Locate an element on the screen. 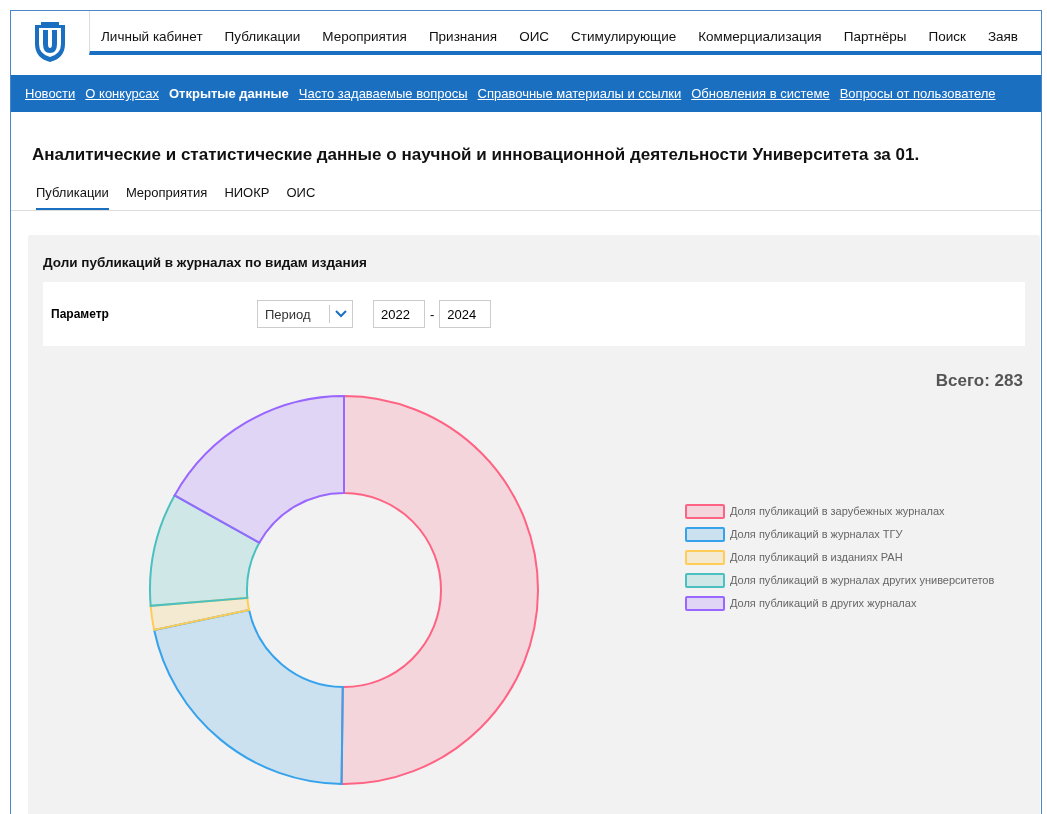 The height and width of the screenshot is (814, 1047). year-field: 2022 is located at coordinates (399, 314).